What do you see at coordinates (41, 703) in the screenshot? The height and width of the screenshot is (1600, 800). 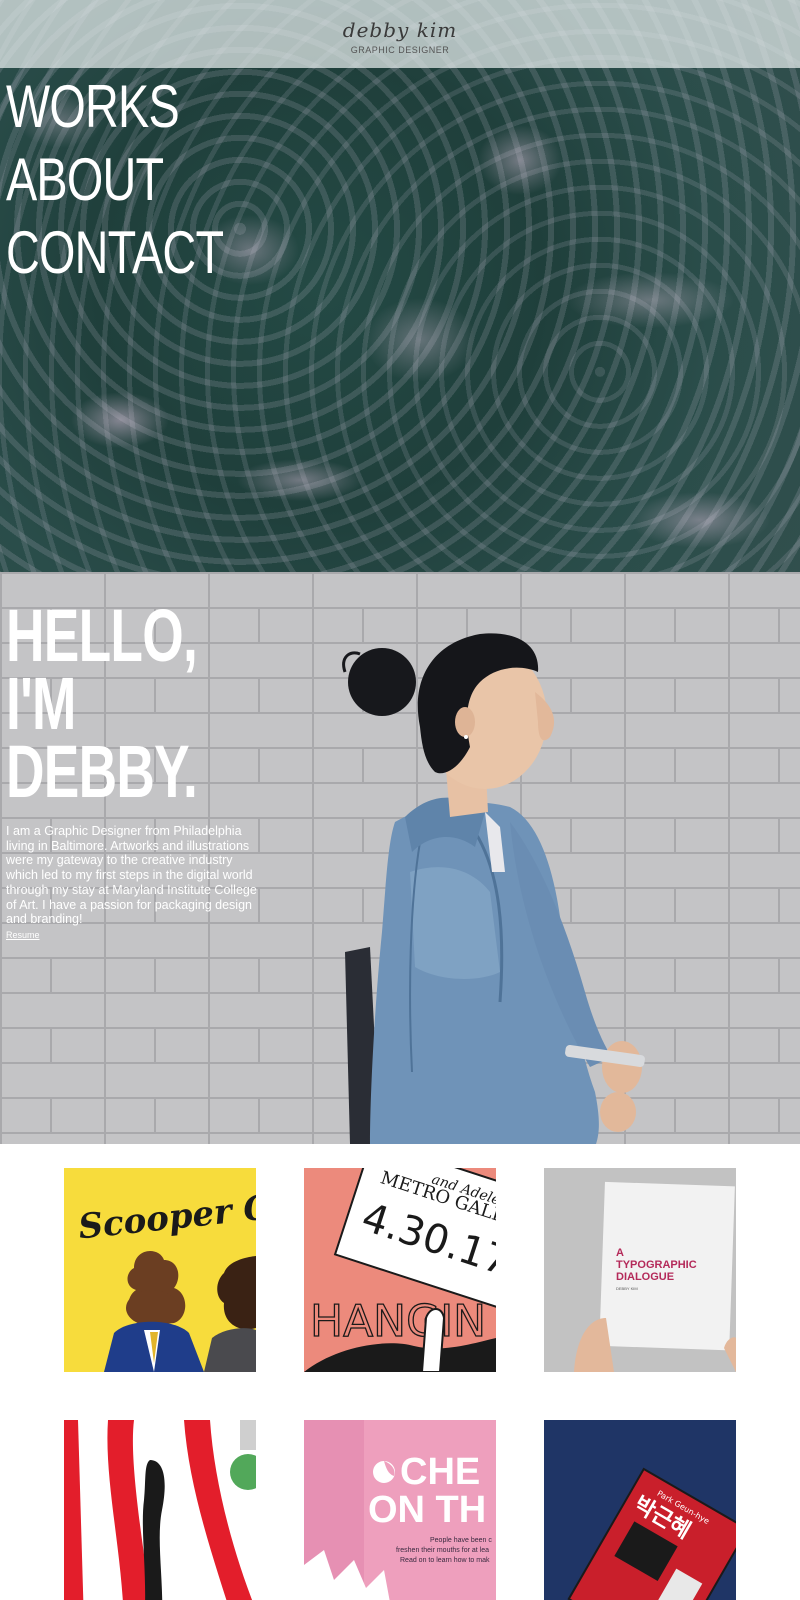 I see `hello-line-2: I'M` at bounding box center [41, 703].